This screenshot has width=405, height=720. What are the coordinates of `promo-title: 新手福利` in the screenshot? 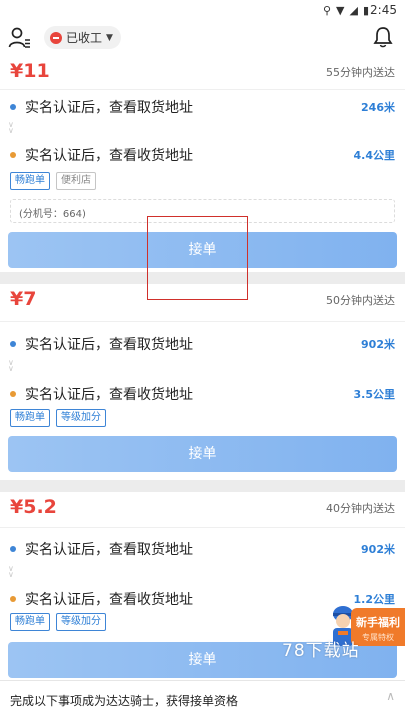 It's located at (378, 622).